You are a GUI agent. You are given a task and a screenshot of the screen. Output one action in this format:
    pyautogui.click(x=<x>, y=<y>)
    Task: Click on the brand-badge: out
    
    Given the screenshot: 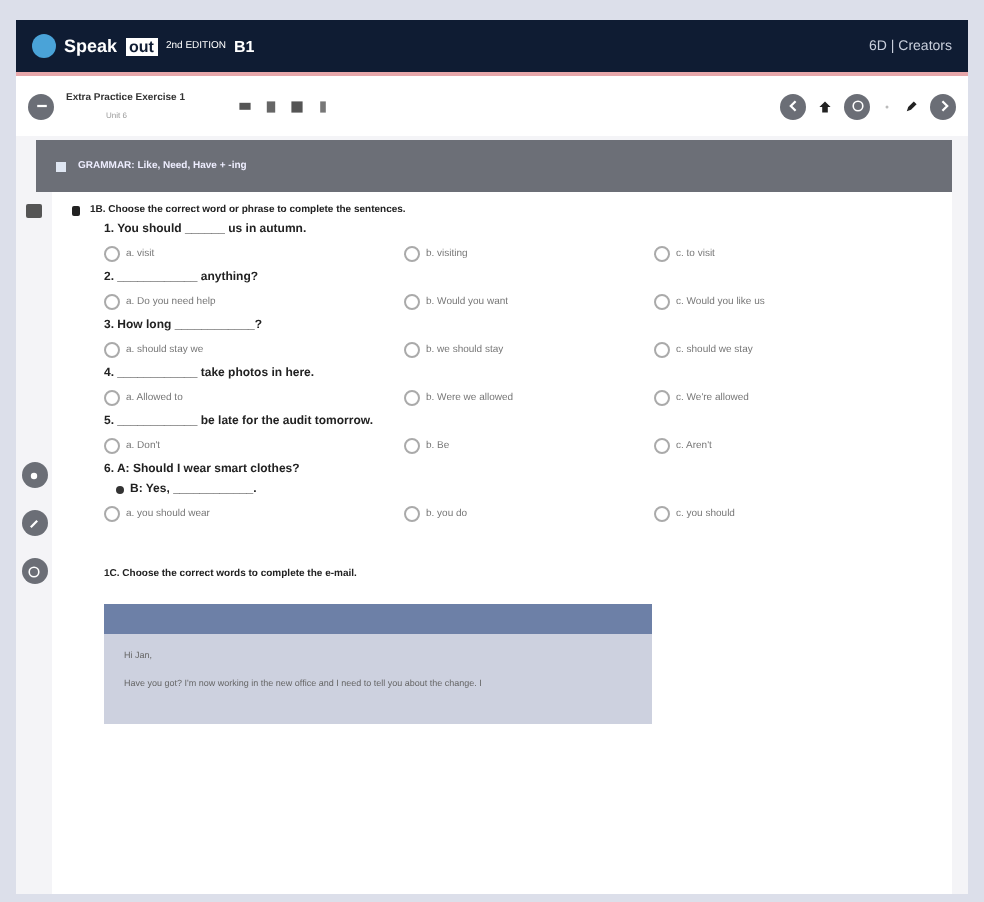 What is the action you would take?
    pyautogui.click(x=141, y=46)
    